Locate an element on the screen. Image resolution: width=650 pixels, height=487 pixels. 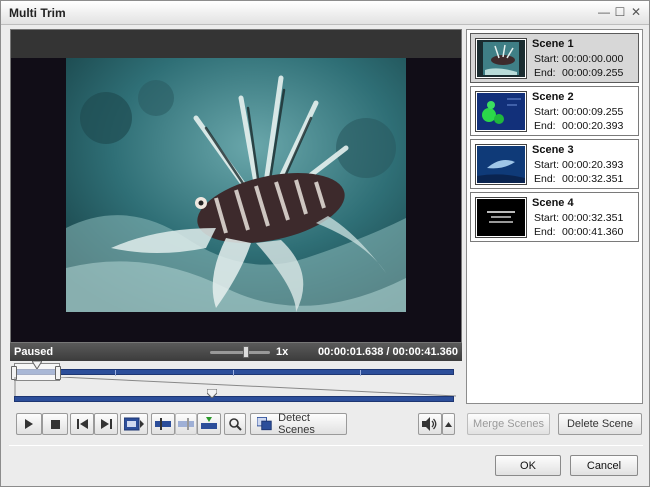
previous-frame-icon is located at coordinates (82, 424).